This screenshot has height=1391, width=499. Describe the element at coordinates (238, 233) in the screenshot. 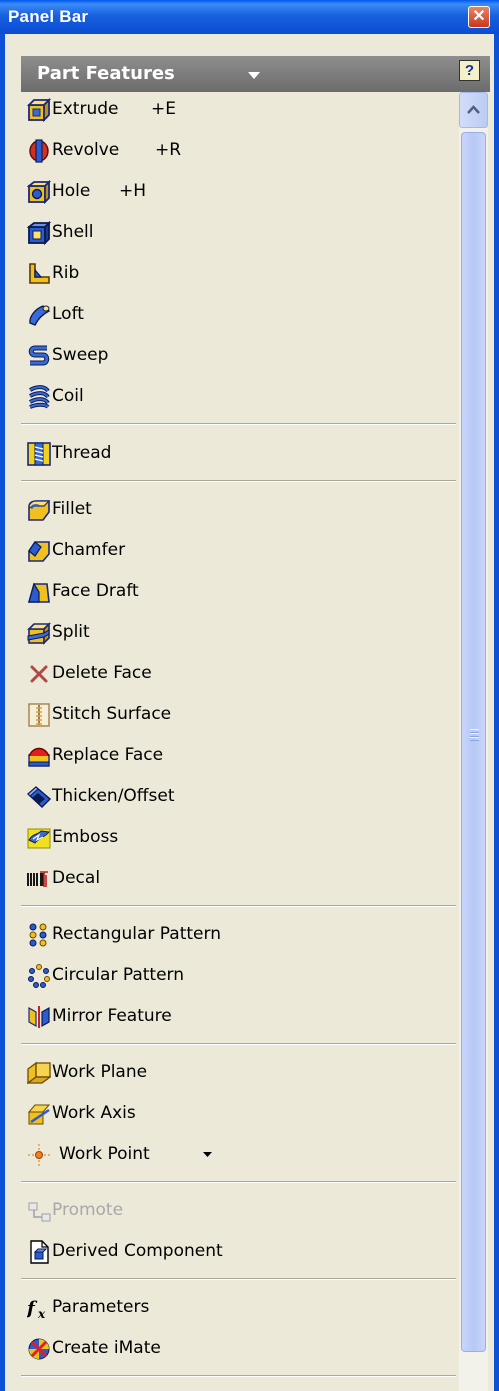

I see `shell-button: Shell` at that location.